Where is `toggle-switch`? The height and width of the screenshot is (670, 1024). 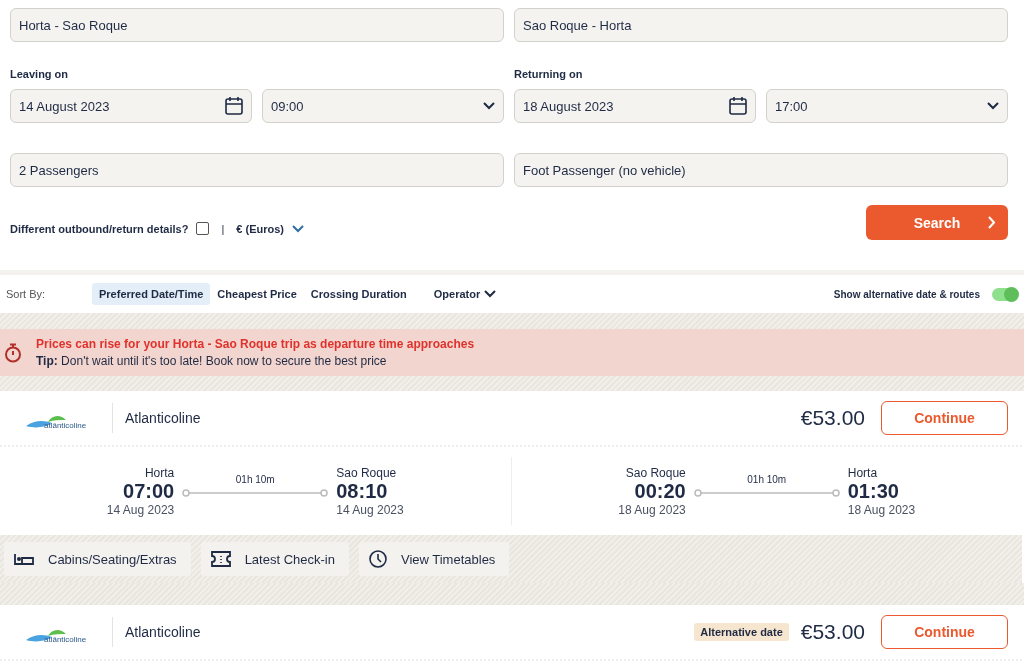
toggle-switch is located at coordinates (1005, 294).